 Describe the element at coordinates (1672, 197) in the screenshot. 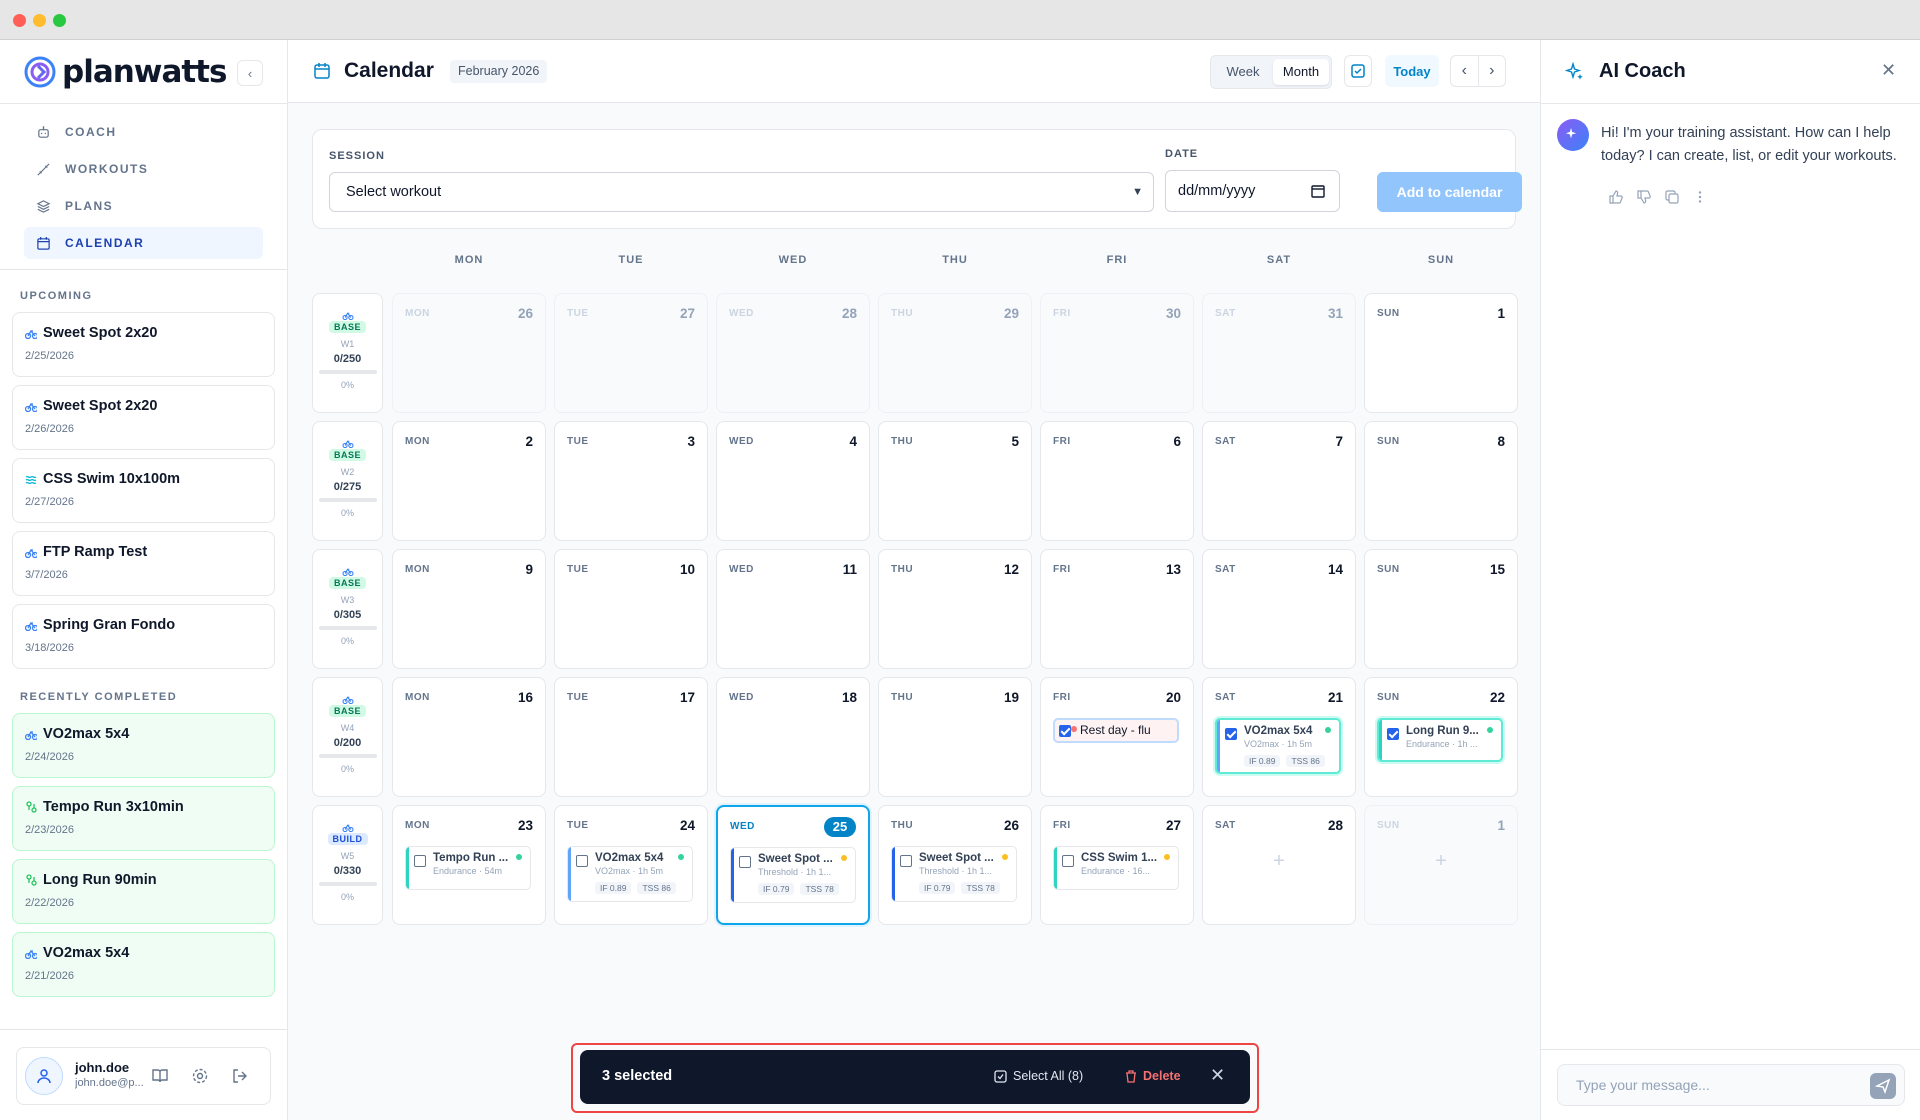

I see `copy-icon` at that location.